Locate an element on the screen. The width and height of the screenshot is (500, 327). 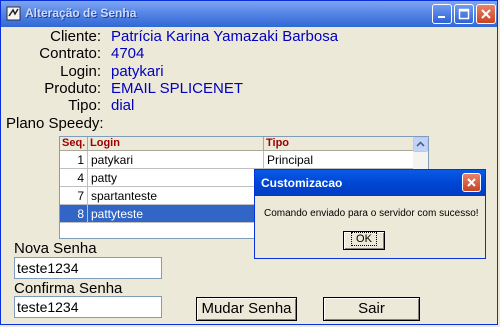
cell-seq: 4 is located at coordinates (74, 178).